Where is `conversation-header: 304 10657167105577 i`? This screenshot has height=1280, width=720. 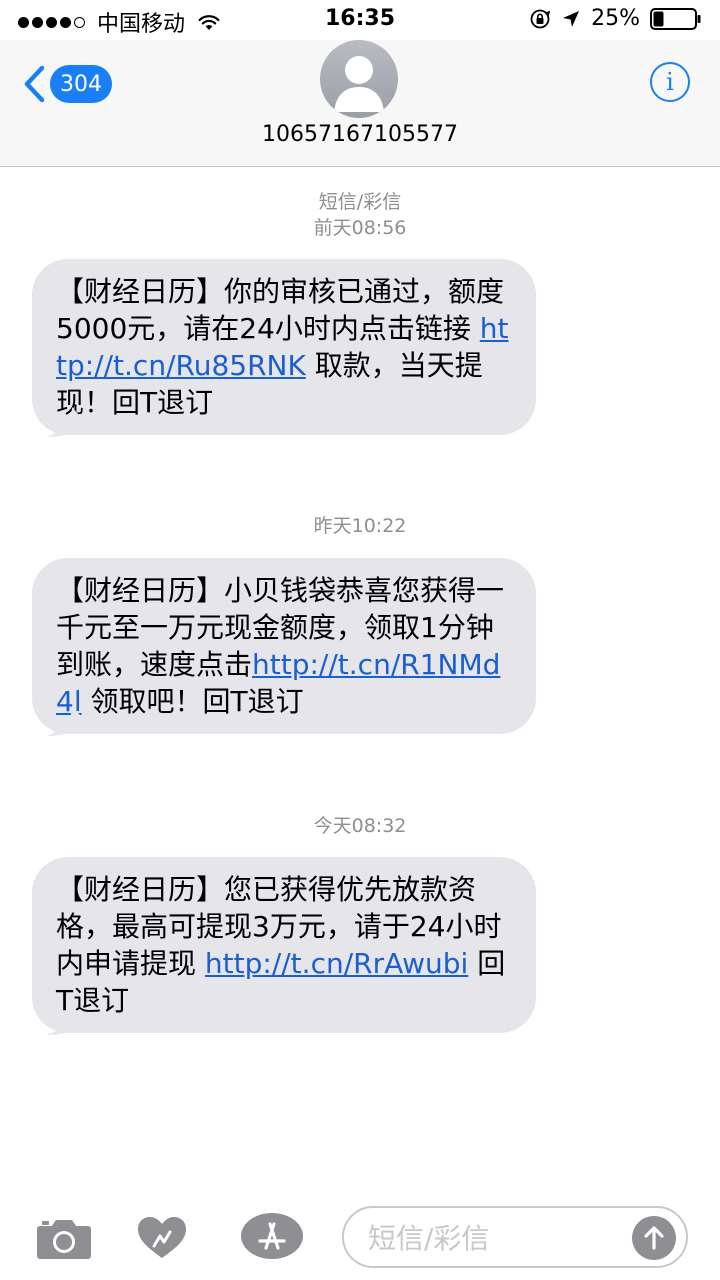
conversation-header: 304 10657167105577 i is located at coordinates (360, 103).